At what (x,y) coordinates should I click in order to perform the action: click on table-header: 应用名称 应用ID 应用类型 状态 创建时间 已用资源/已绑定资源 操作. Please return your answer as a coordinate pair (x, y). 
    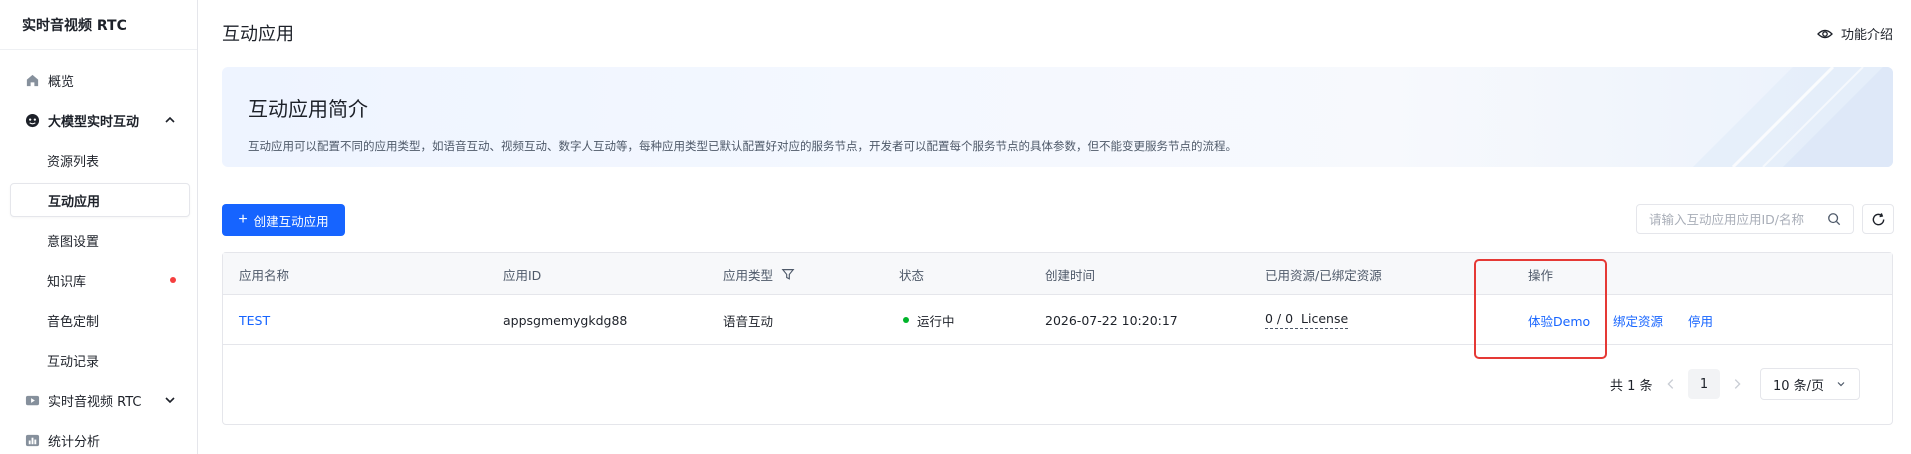
    Looking at the image, I should click on (1057, 274).